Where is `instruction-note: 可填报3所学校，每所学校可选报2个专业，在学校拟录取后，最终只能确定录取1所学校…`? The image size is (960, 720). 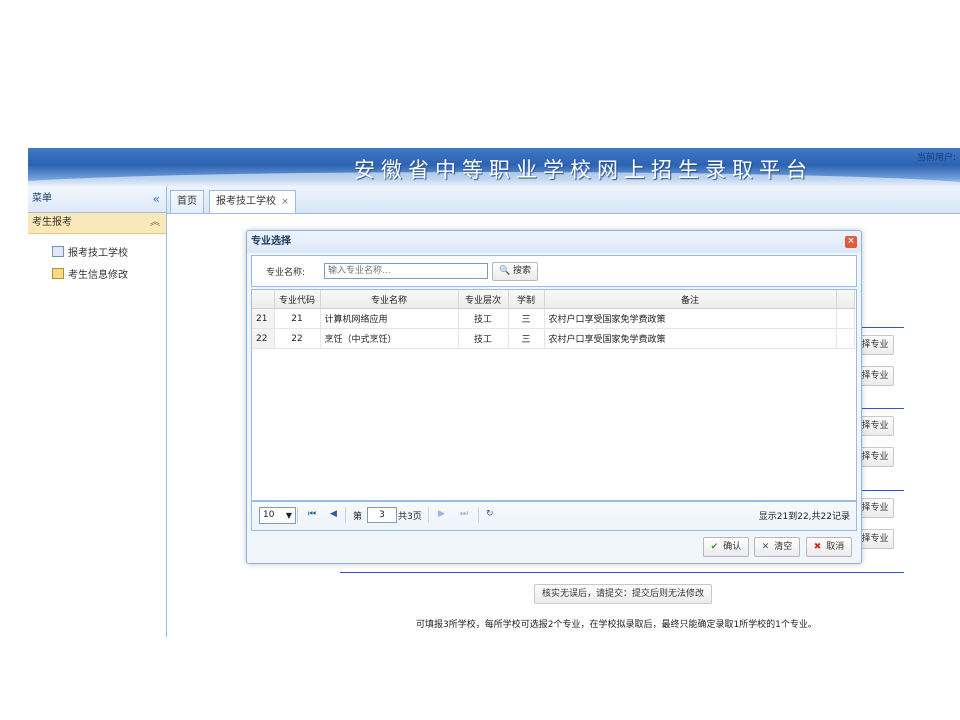
instruction-note: 可填报3所学校，每所学校可选报2个专业，在学校拟录取后，最终只能确定录取1所学校… is located at coordinates (616, 625).